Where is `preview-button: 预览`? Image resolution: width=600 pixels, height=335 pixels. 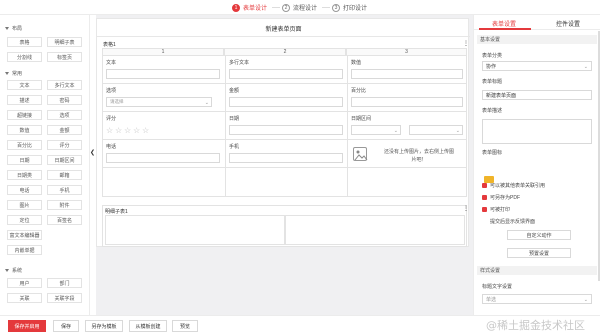
preview-button: 预览 is located at coordinates (185, 326).